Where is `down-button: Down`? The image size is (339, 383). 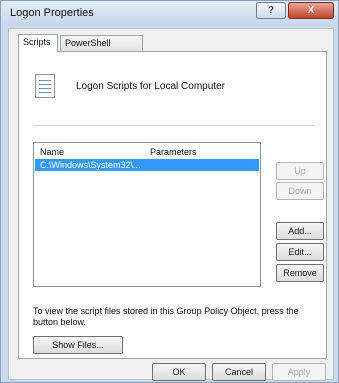 down-button: Down is located at coordinates (300, 191).